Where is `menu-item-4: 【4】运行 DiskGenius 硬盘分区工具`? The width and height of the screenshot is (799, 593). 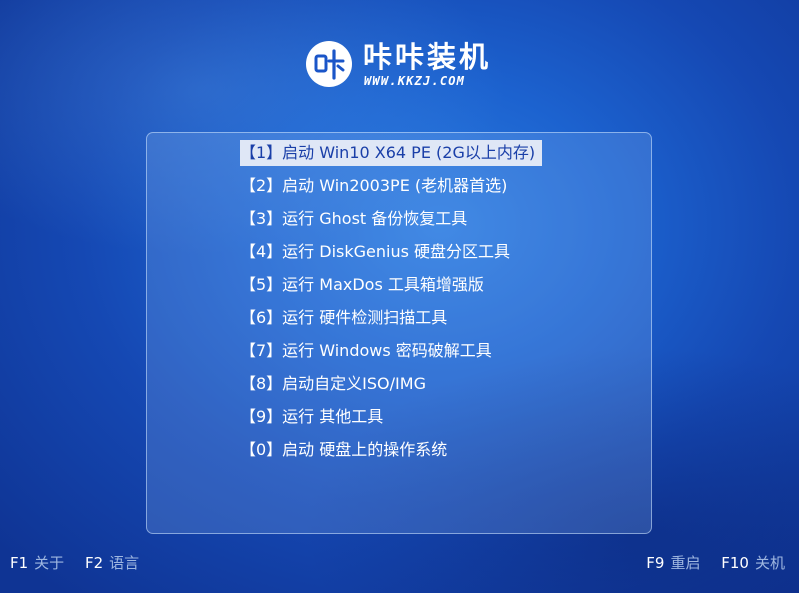
menu-item-4: 【4】运行 DiskGenius 硬盘分区工具 is located at coordinates (378, 252).